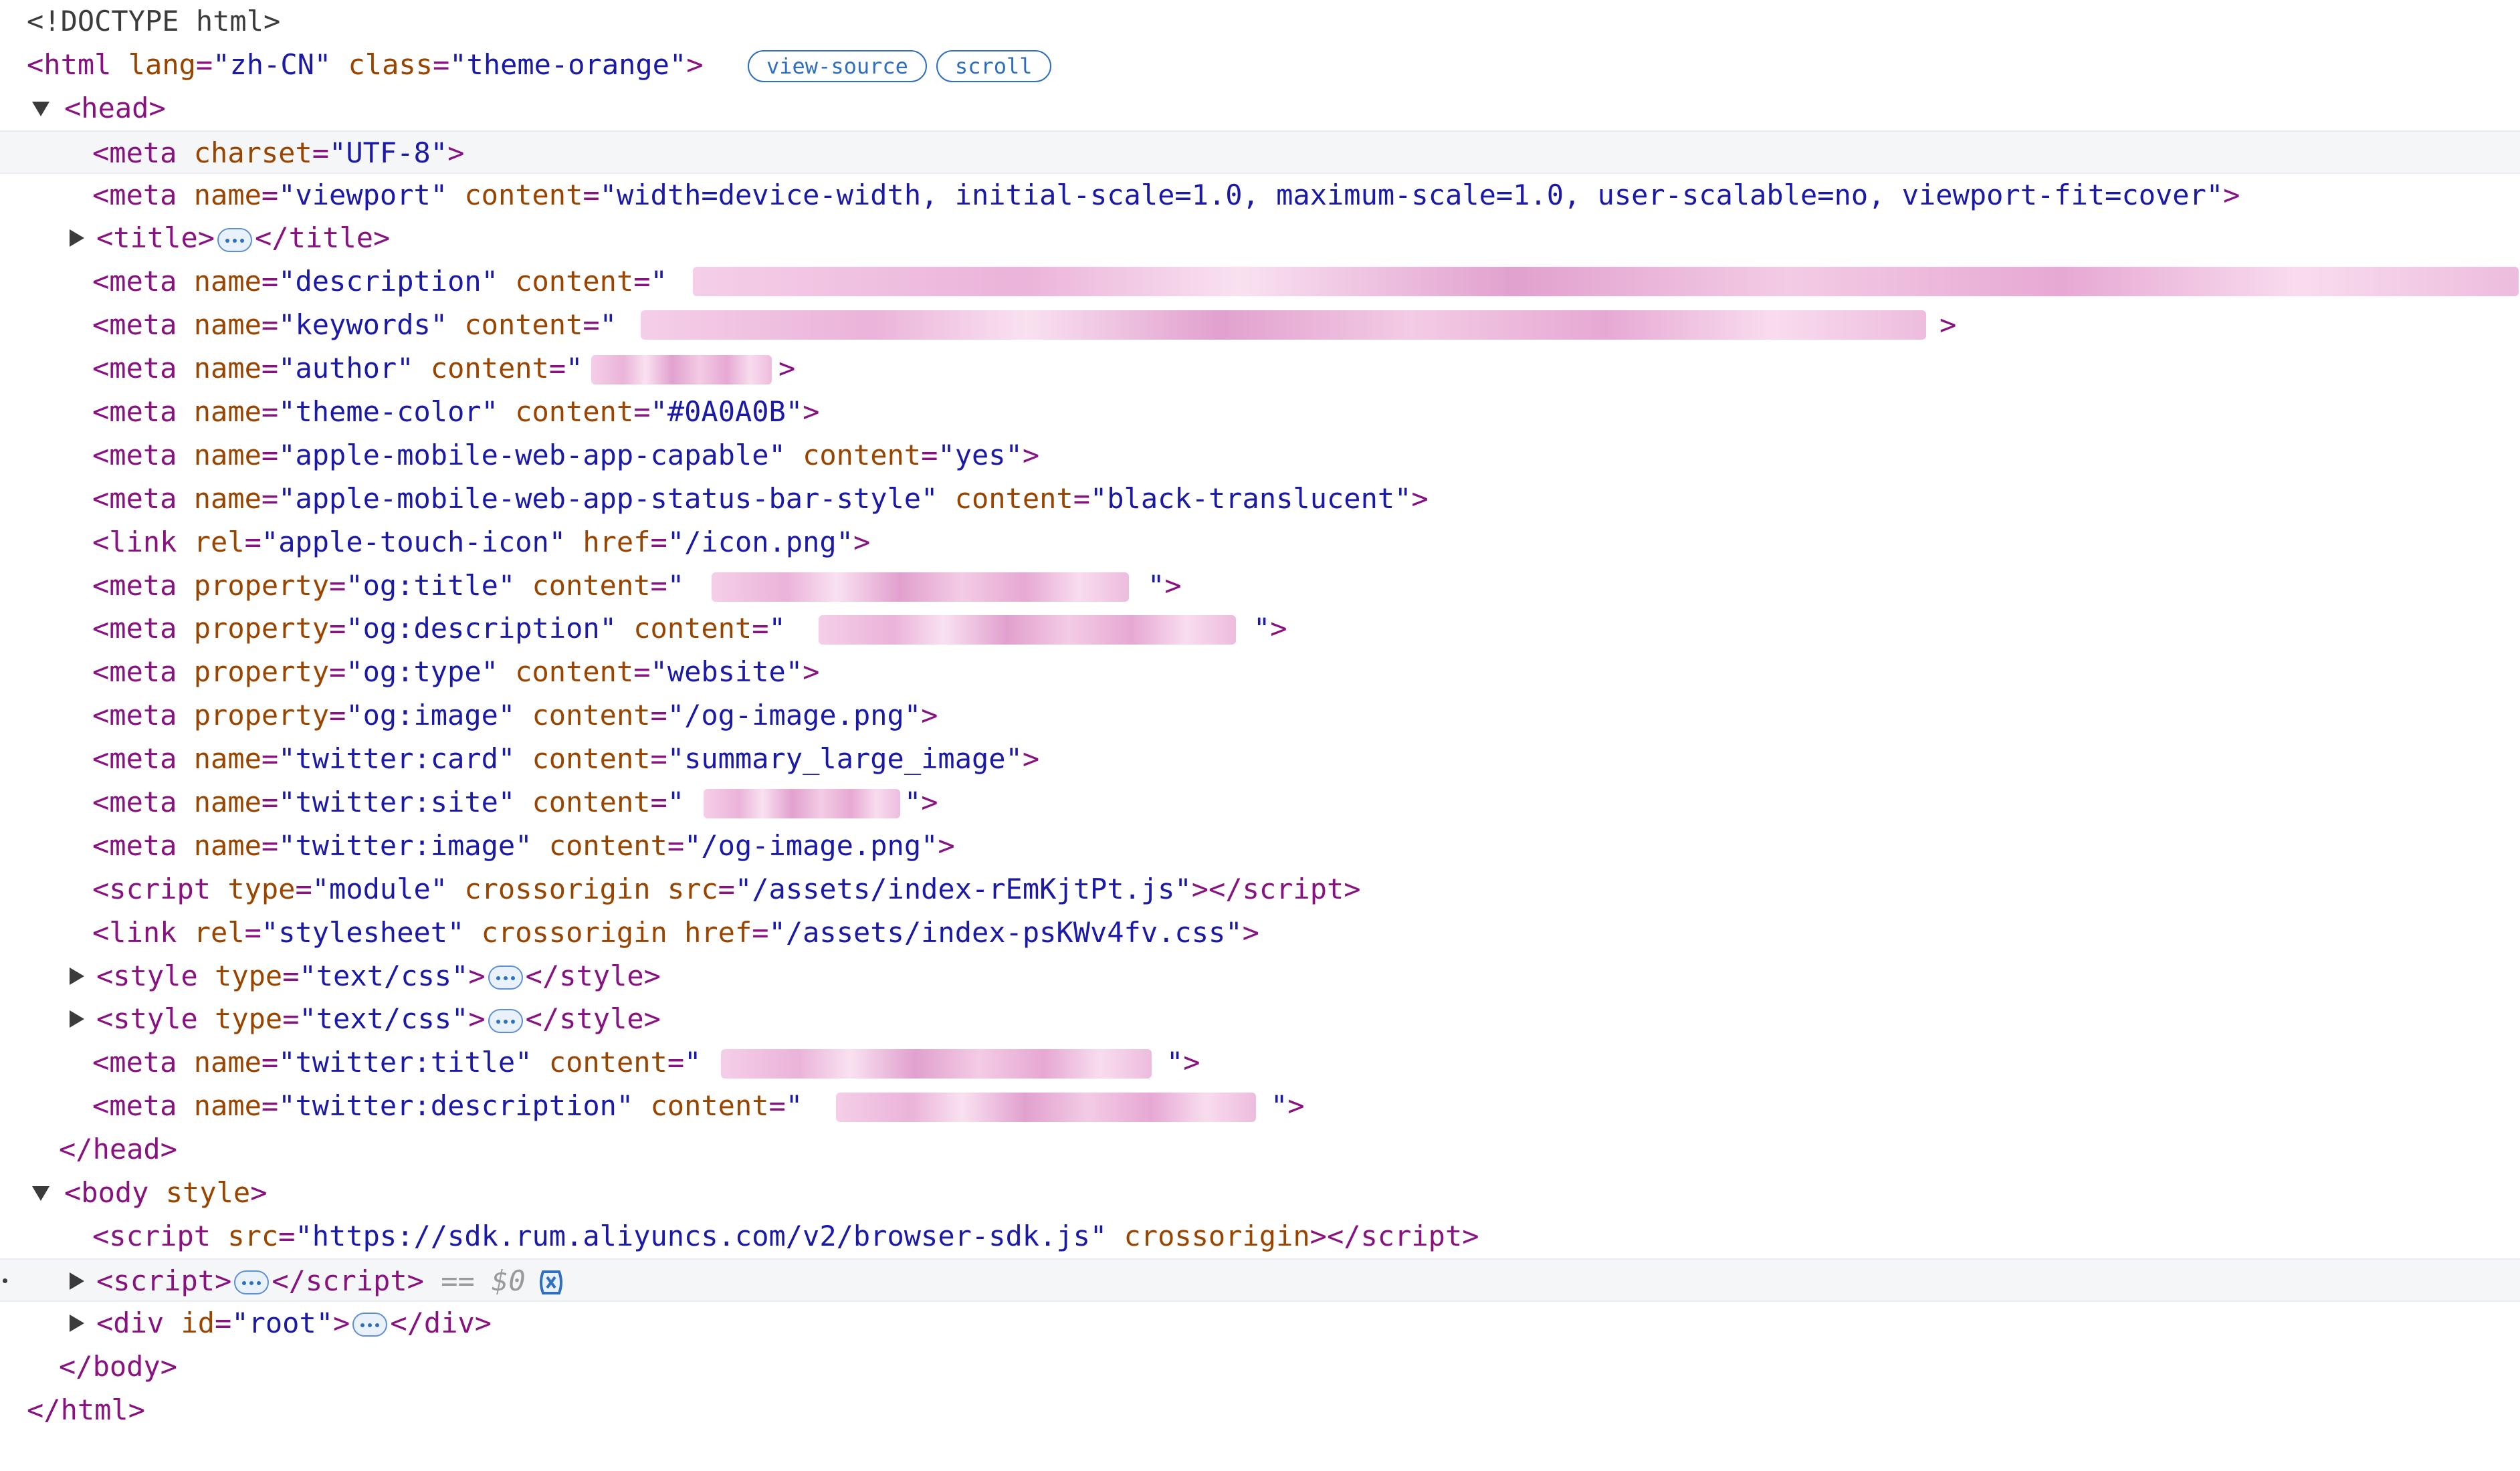 The height and width of the screenshot is (1471, 2520). I want to click on dollar-zero-label: == $0, so click(483, 1280).